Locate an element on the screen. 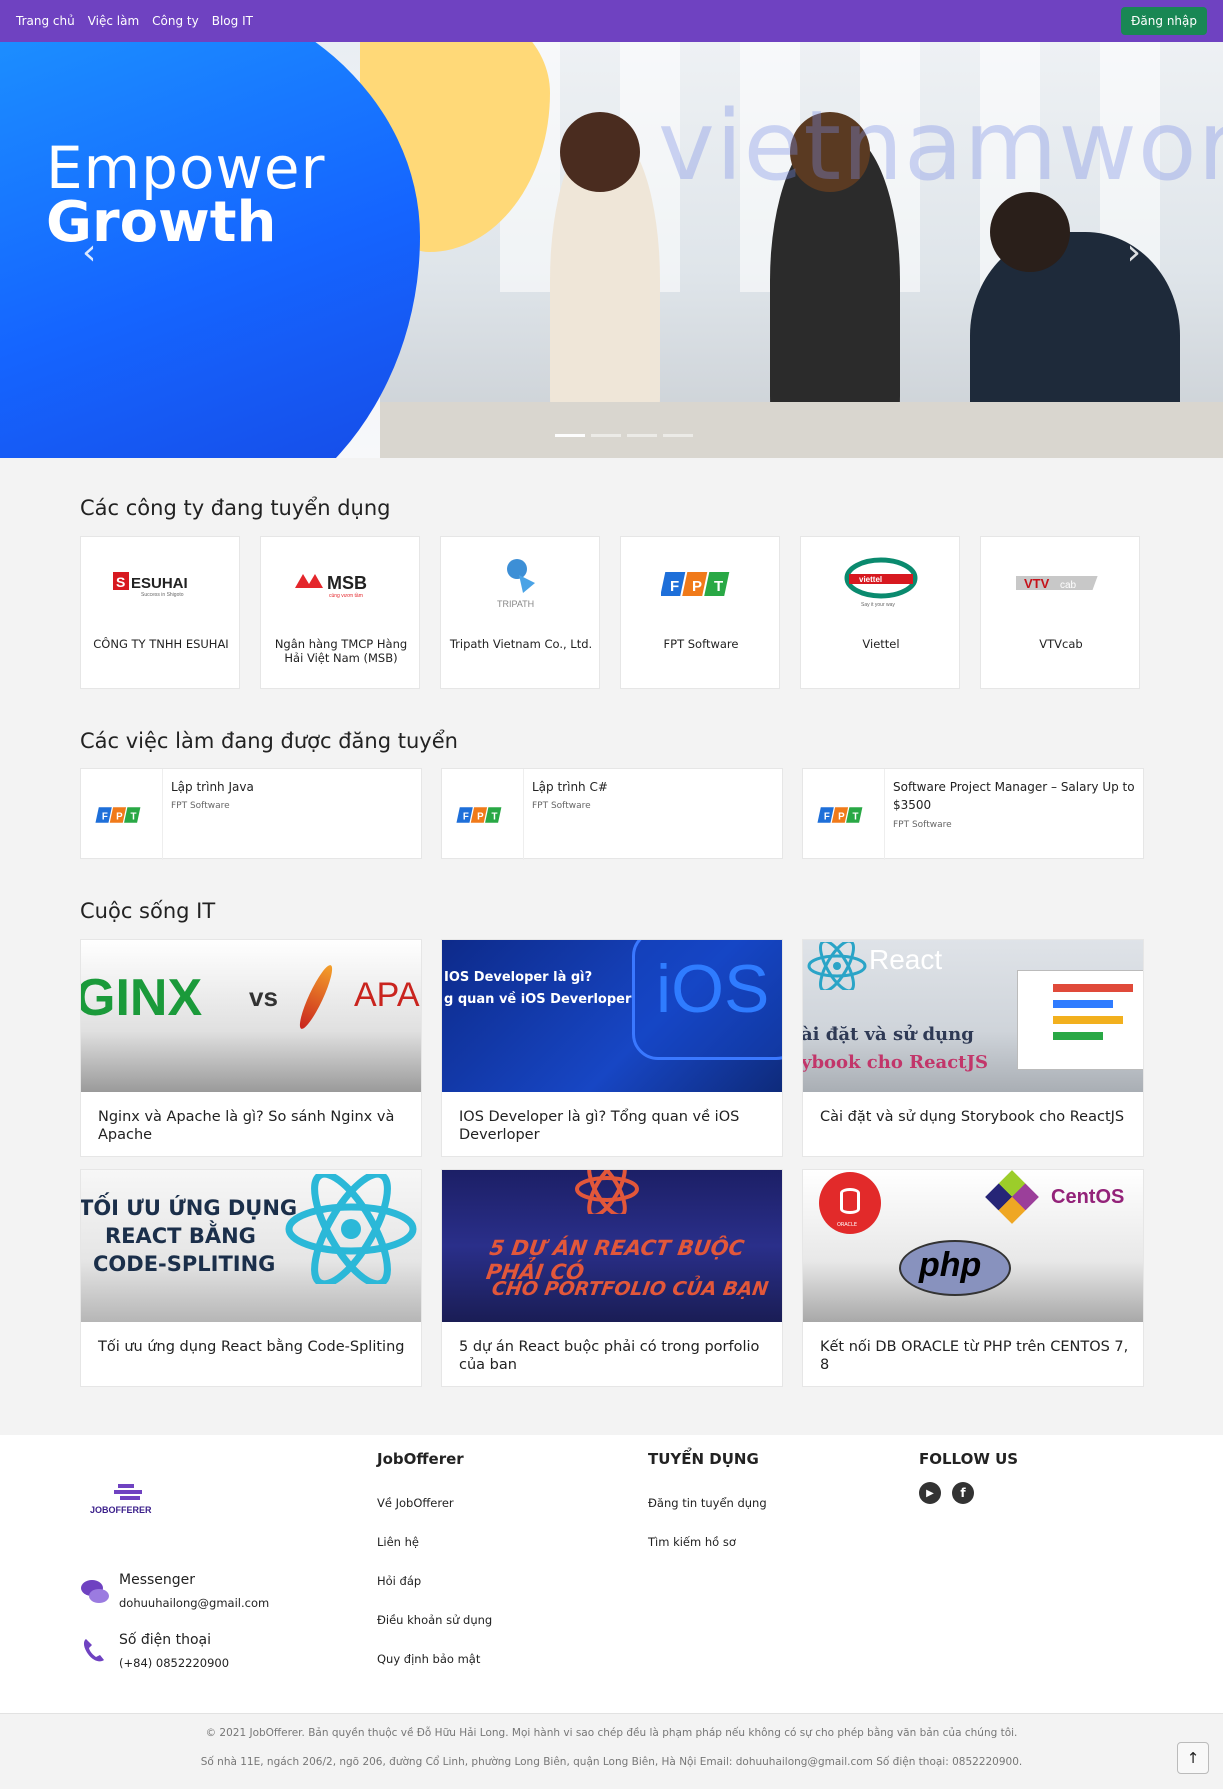  carousel-indicators is located at coordinates (624, 435).